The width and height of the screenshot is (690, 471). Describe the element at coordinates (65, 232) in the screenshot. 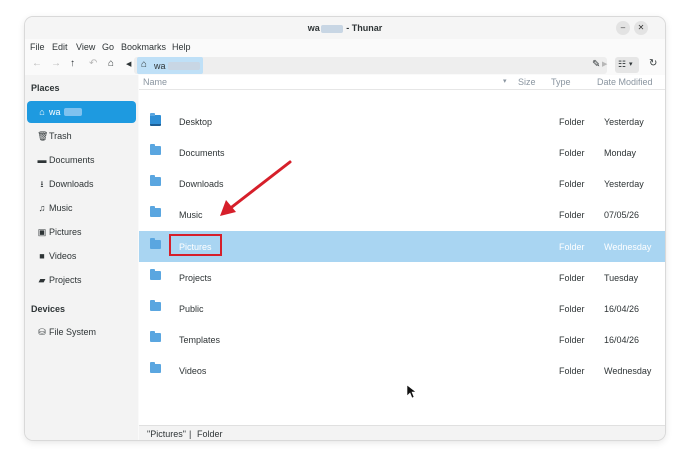

I see `sidebar-item-label: Pictures` at that location.